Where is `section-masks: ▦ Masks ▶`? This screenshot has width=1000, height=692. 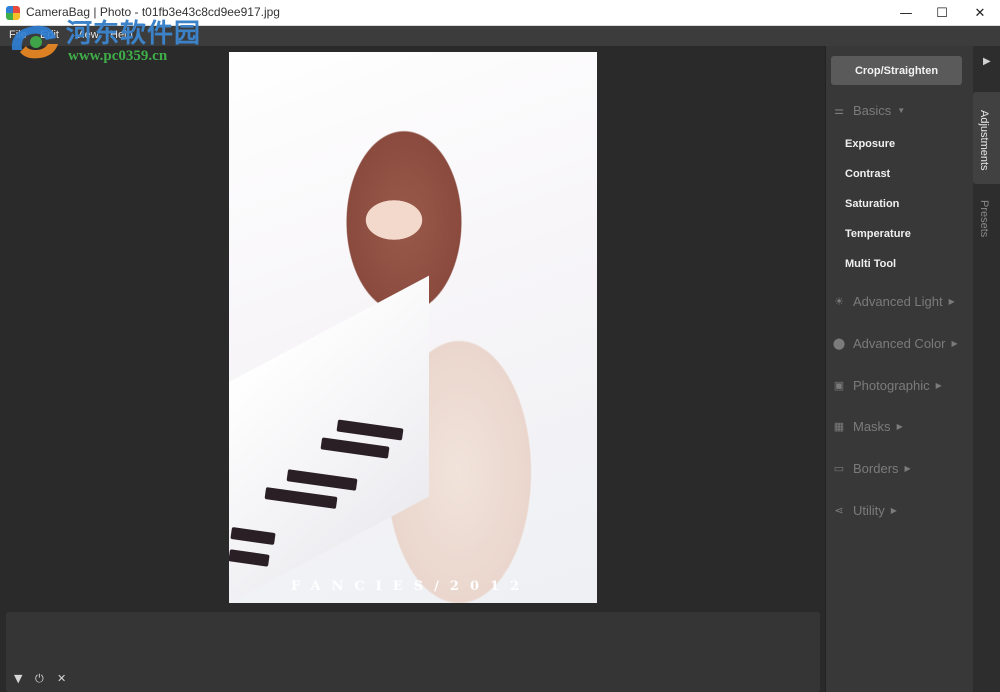
section-masks: ▦ Masks ▶ is located at coordinates (867, 426).